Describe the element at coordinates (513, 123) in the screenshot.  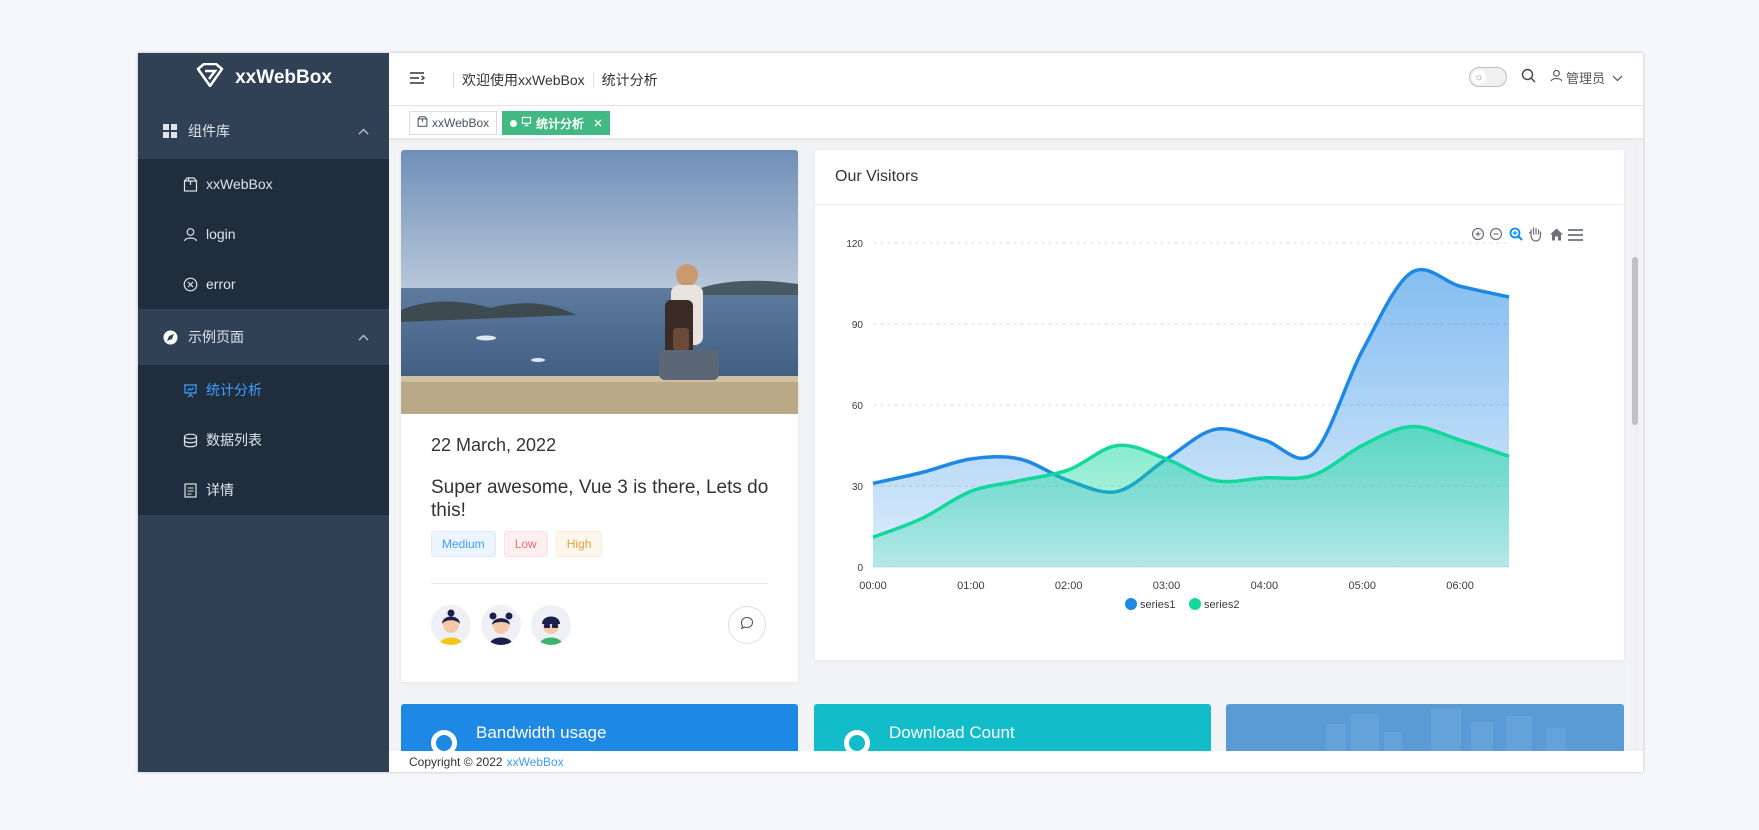
I see `active-dot` at that location.